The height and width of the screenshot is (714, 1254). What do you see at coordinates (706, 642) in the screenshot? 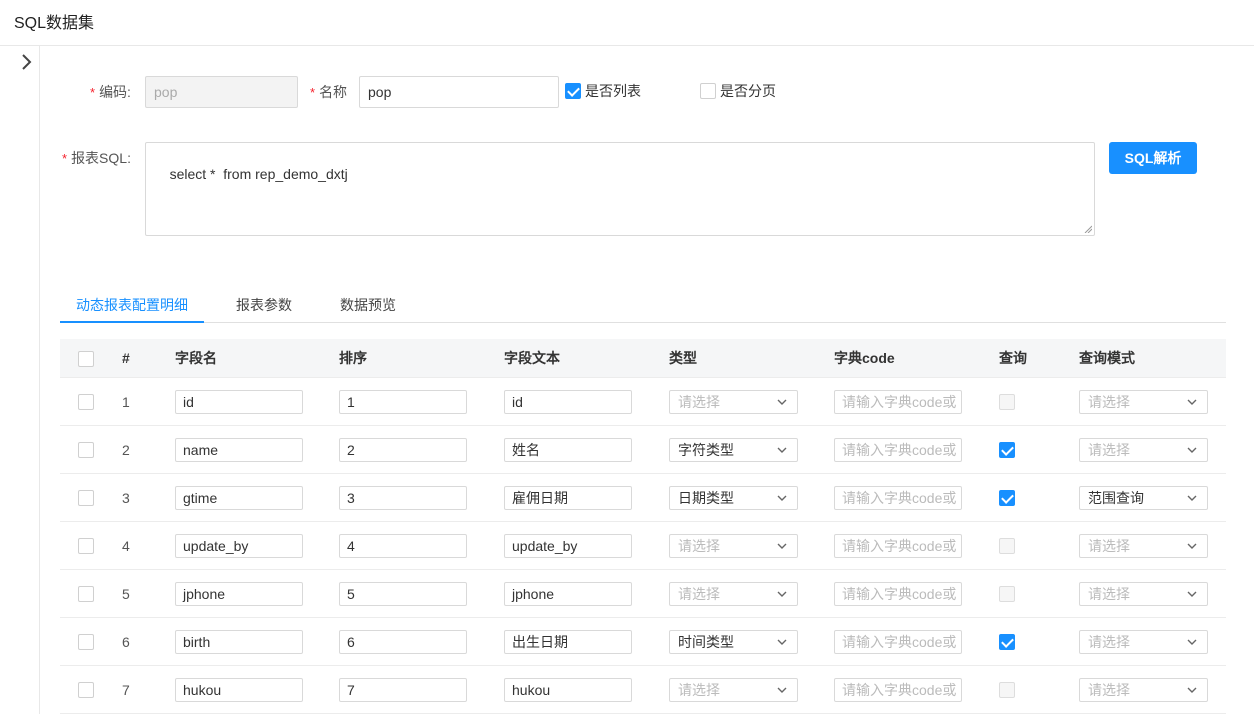
I see `type-select-value: 时间类型` at bounding box center [706, 642].